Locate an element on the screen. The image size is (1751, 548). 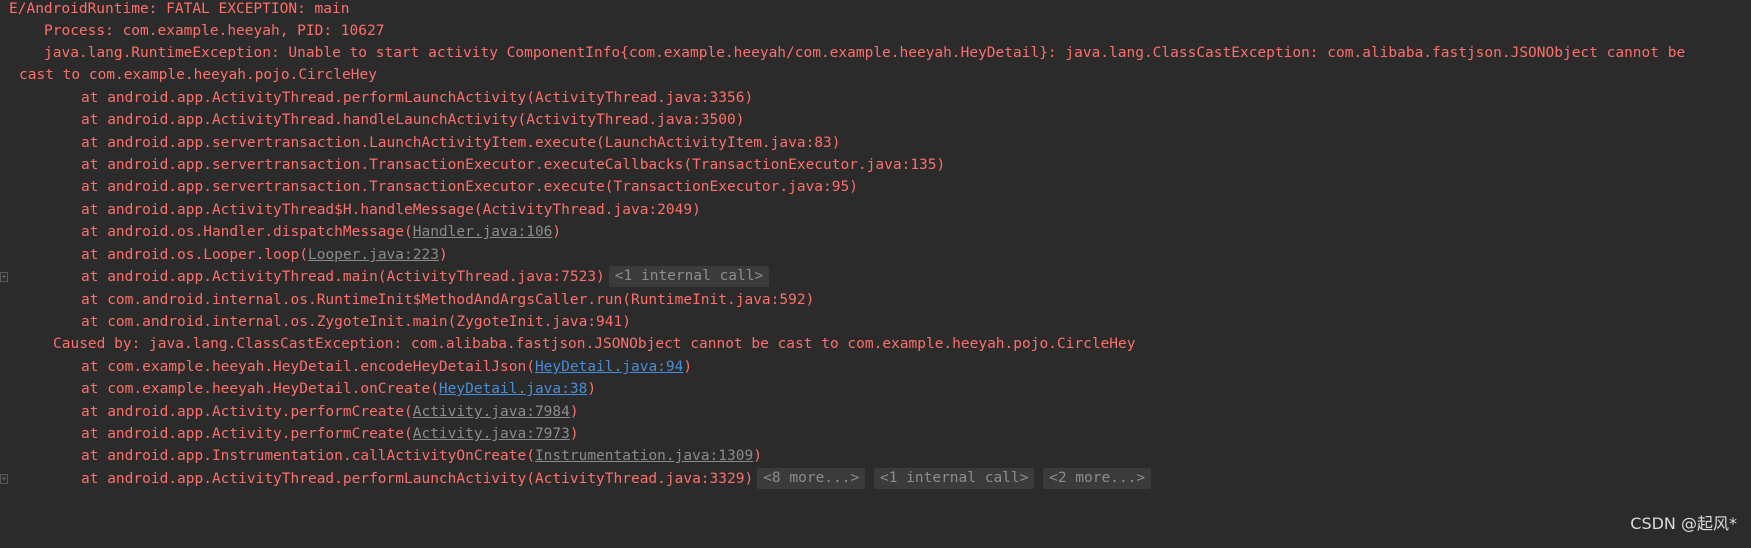
more-frames-fold: <2 more...> is located at coordinates (1097, 478).